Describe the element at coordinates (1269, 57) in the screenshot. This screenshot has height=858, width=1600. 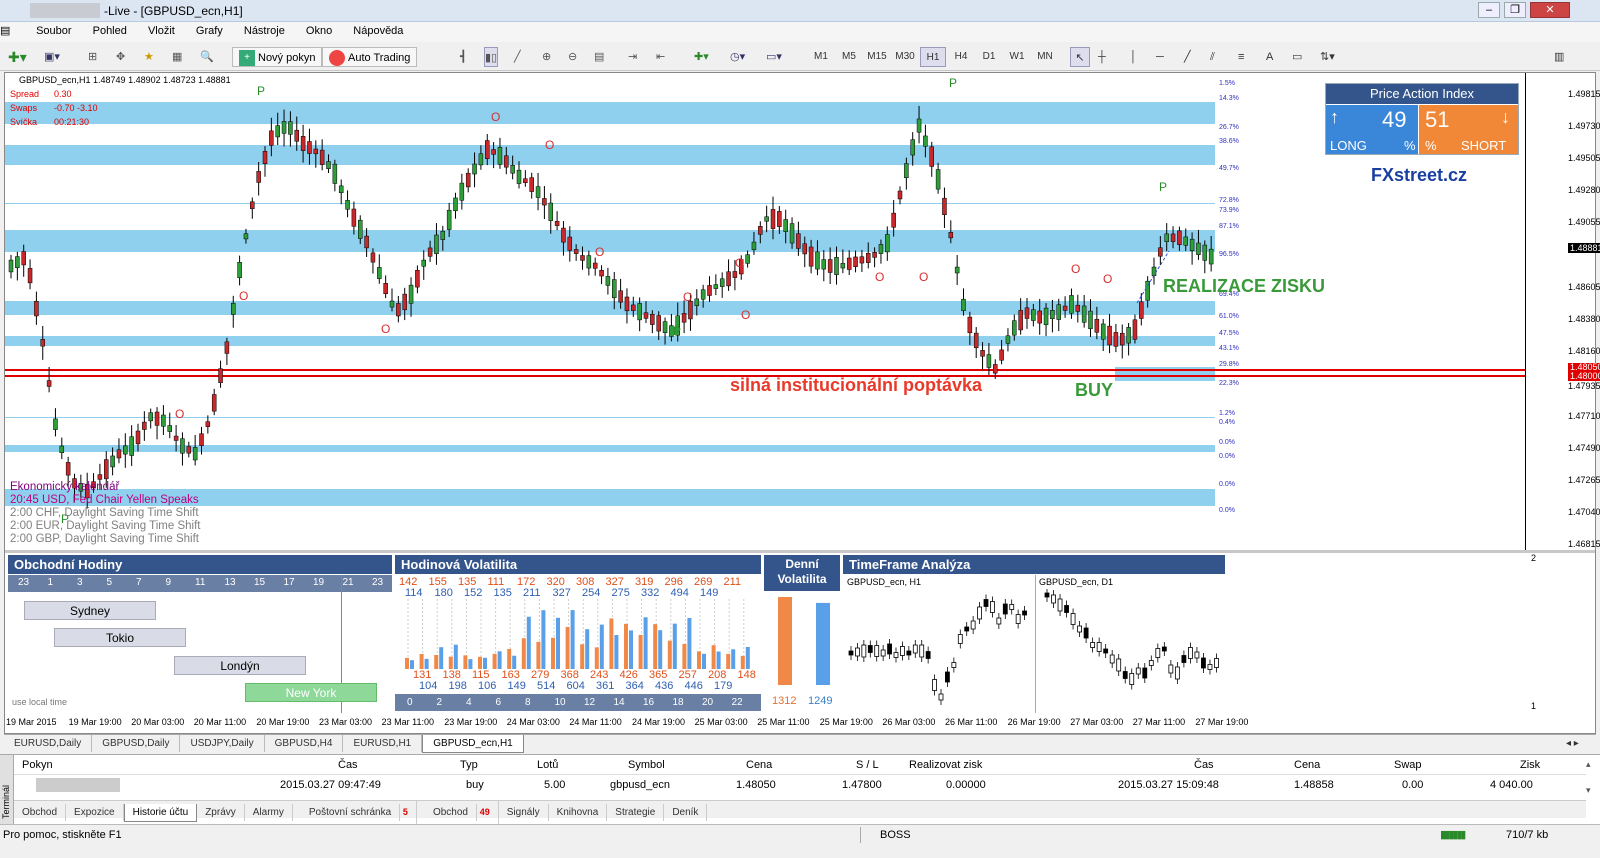
I see `text-icon: A` at that location.